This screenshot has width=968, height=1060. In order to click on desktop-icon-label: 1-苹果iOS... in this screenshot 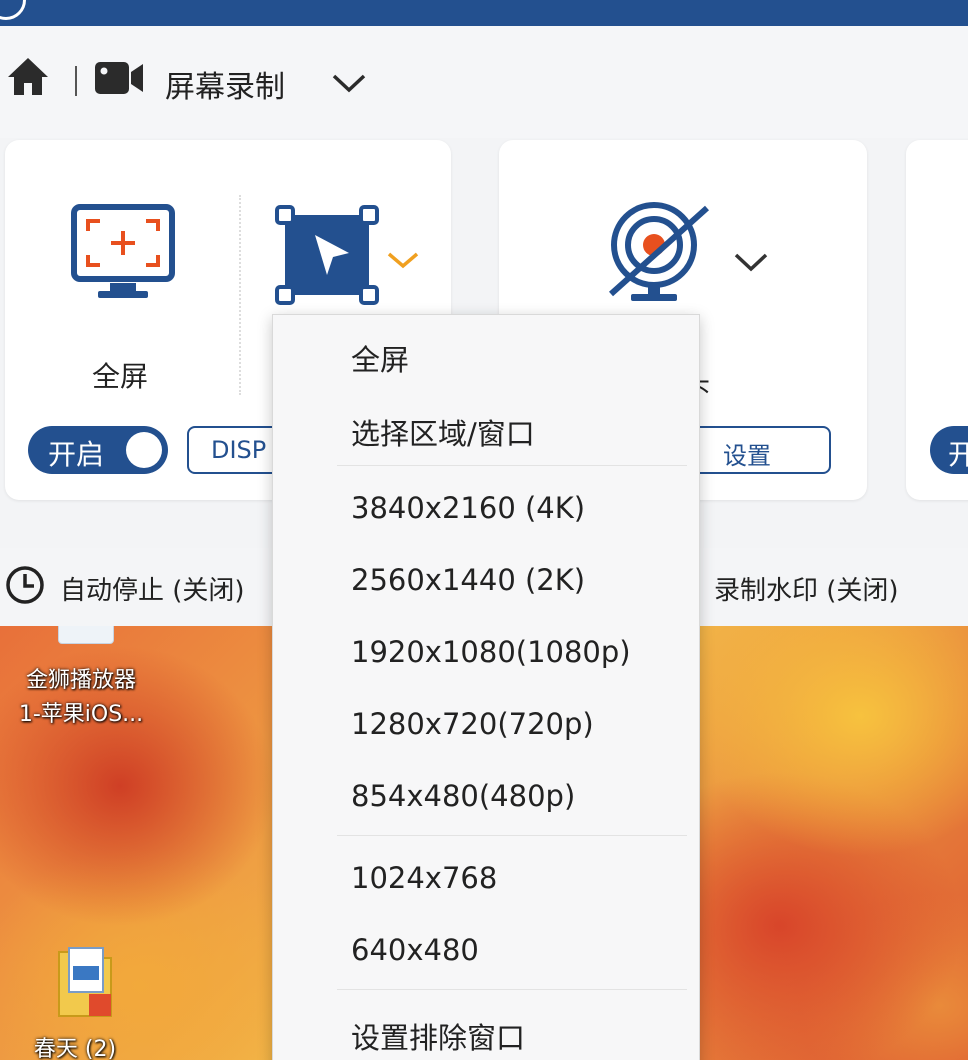, I will do `click(81, 712)`.